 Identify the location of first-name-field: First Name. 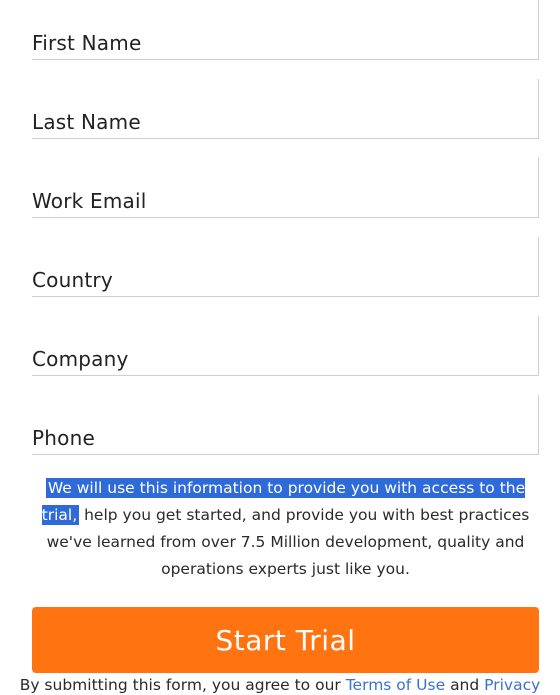
(285, 30).